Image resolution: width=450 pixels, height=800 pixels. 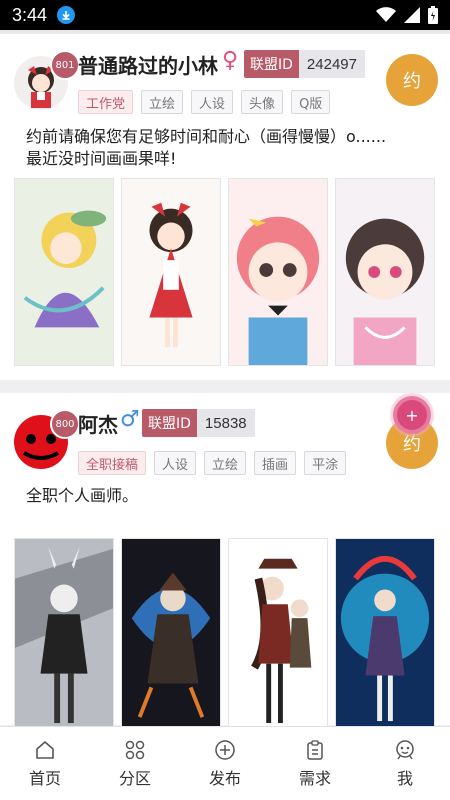 I want to click on nav-label: 我, so click(x=404, y=778).